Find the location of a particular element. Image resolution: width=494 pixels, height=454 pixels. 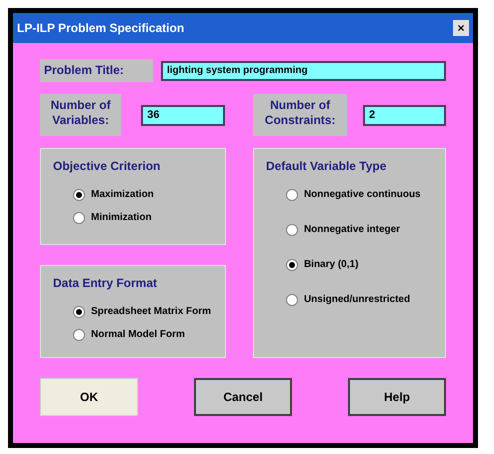

window-title: LP-ILP Problem Specification is located at coordinates (100, 28).